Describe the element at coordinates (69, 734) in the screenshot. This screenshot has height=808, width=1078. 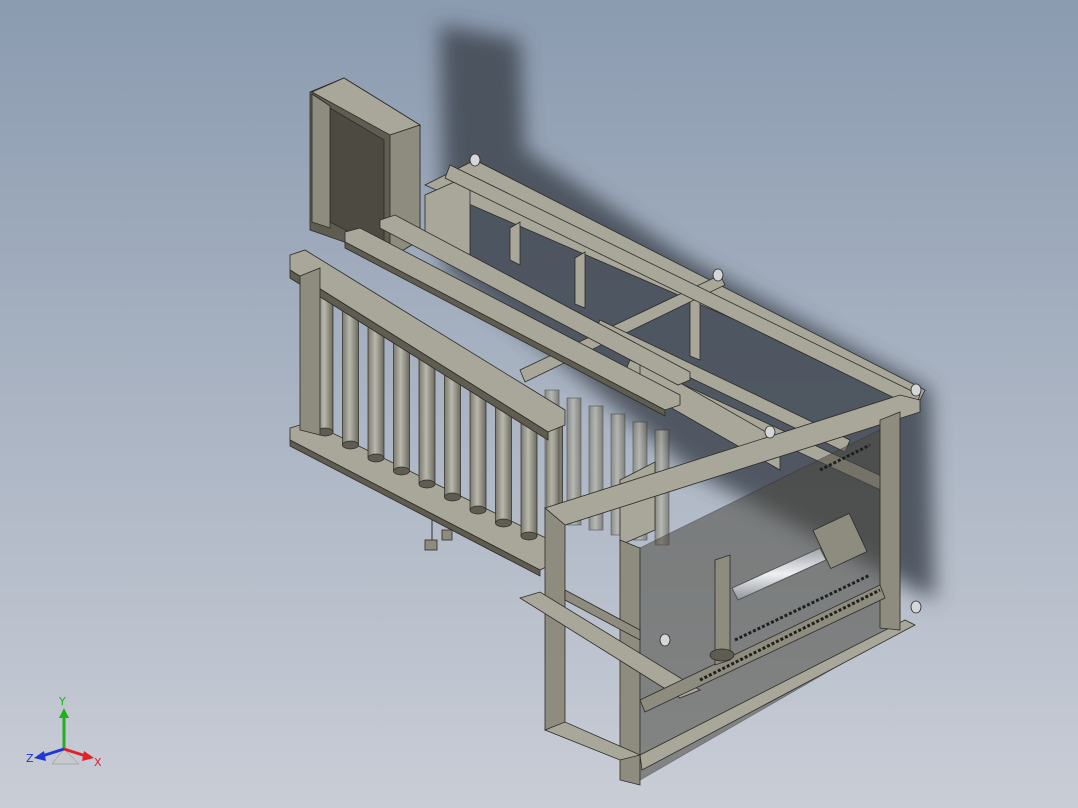
I see `coordinate-triad-icon: Y X Z` at that location.